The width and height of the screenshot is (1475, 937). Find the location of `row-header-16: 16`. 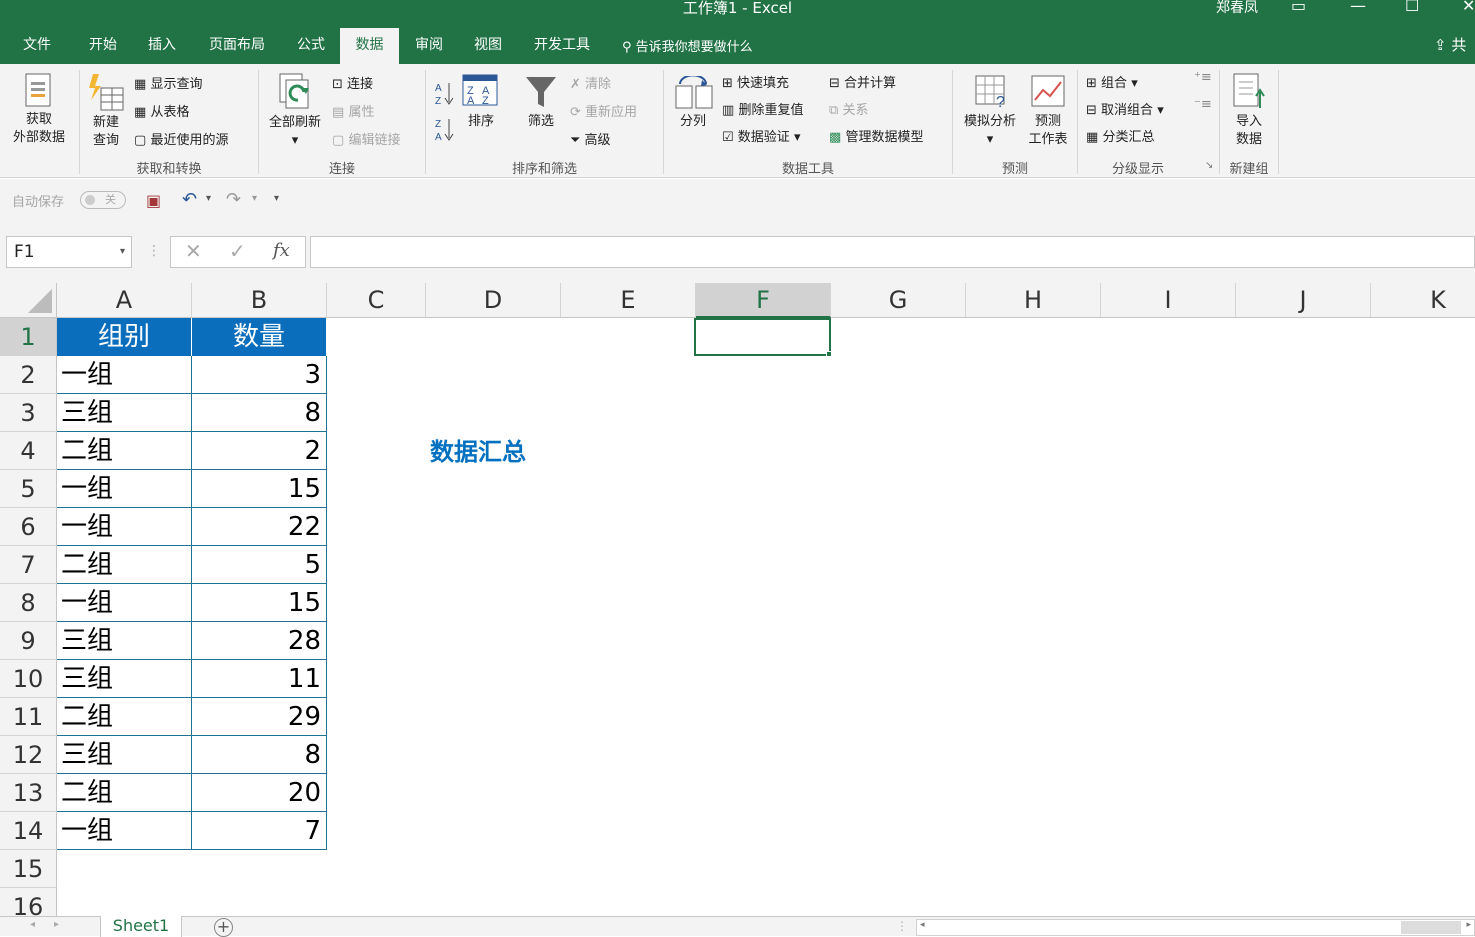

row-header-16: 16 is located at coordinates (28, 902).